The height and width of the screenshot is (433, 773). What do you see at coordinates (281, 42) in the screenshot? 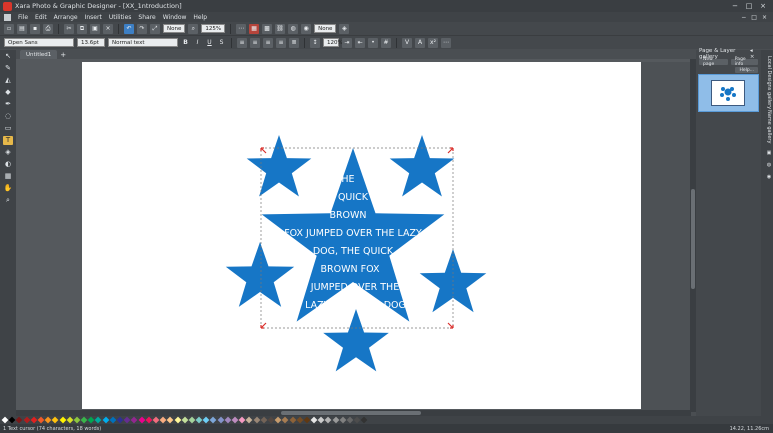
I see `justify-icon: ≡` at bounding box center [281, 42].